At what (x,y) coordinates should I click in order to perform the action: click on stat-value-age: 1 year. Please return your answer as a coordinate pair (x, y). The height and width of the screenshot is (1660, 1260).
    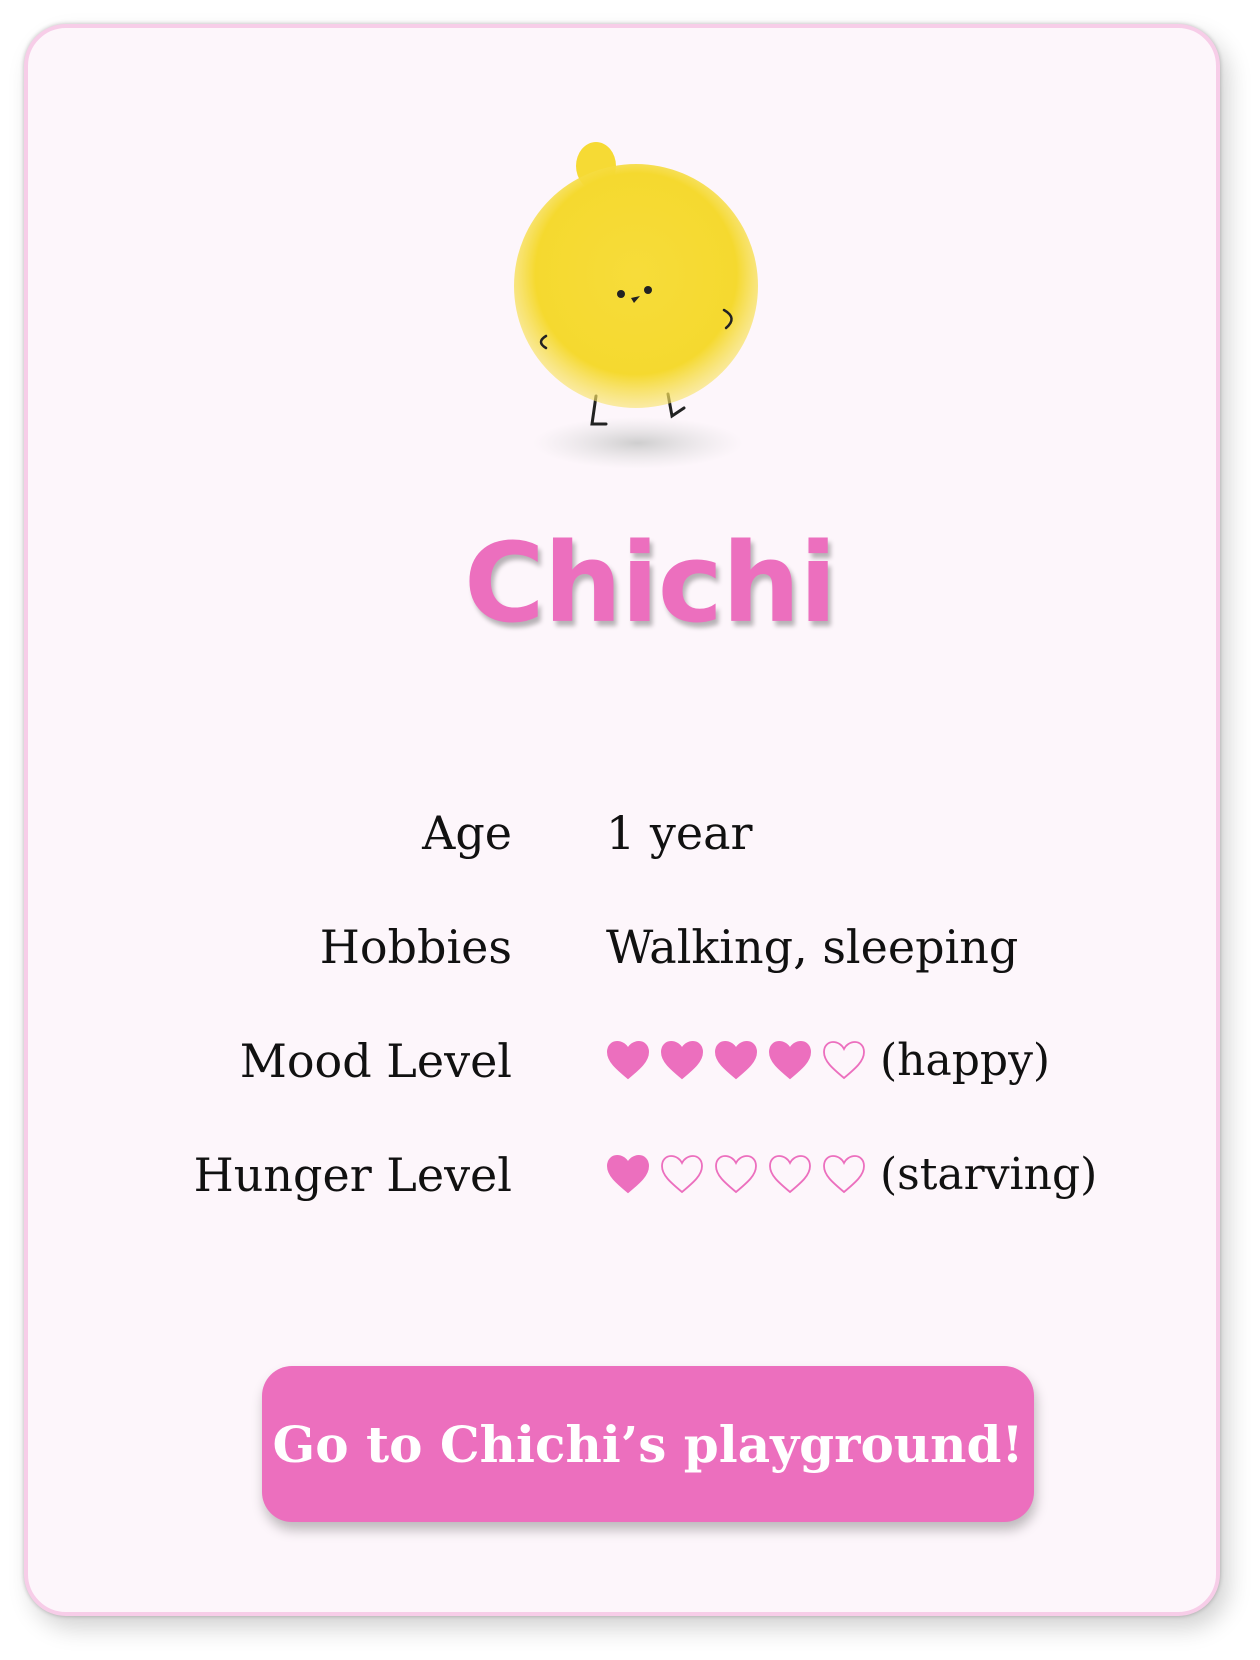
    Looking at the image, I should click on (679, 833).